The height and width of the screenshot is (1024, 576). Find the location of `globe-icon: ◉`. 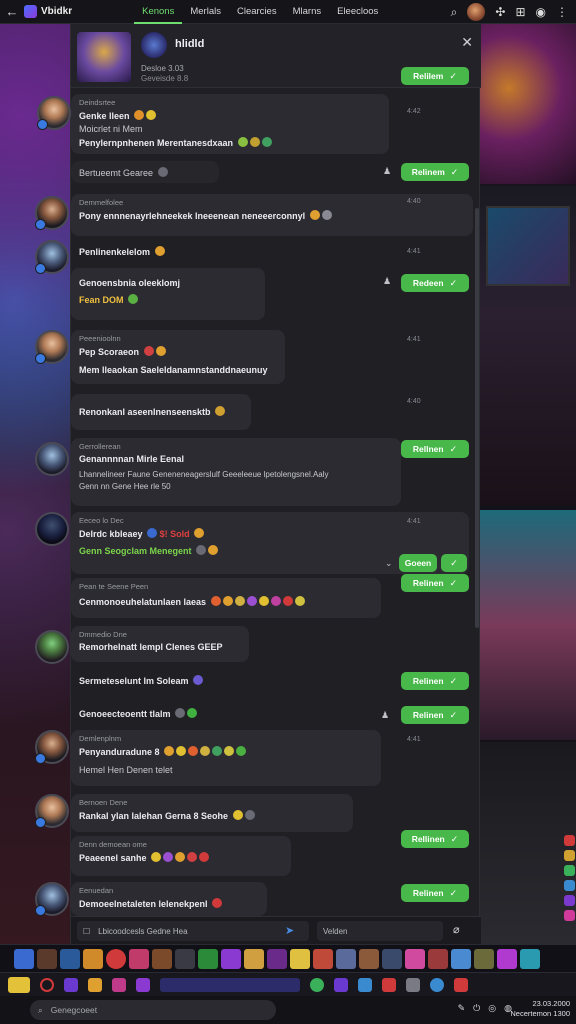

globe-icon: ◉ is located at coordinates (541, 12).